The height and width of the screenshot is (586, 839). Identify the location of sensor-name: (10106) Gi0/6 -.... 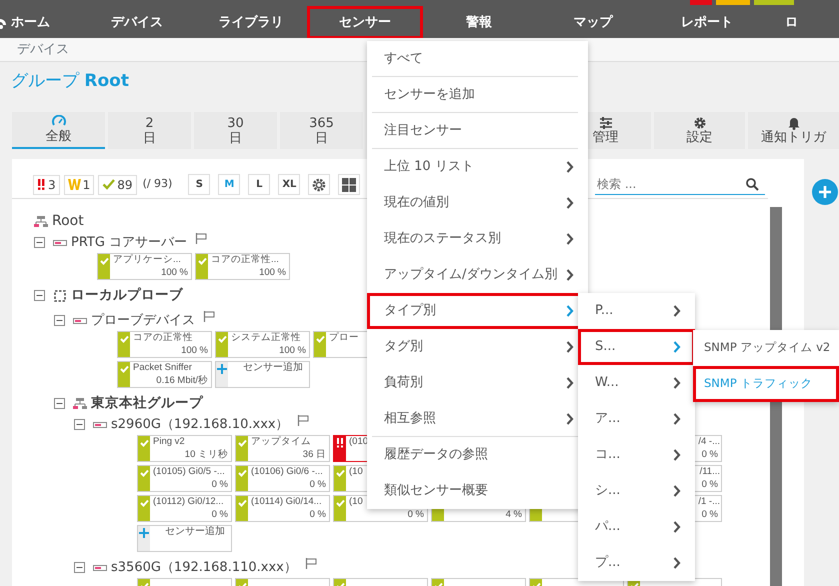
(287, 472).